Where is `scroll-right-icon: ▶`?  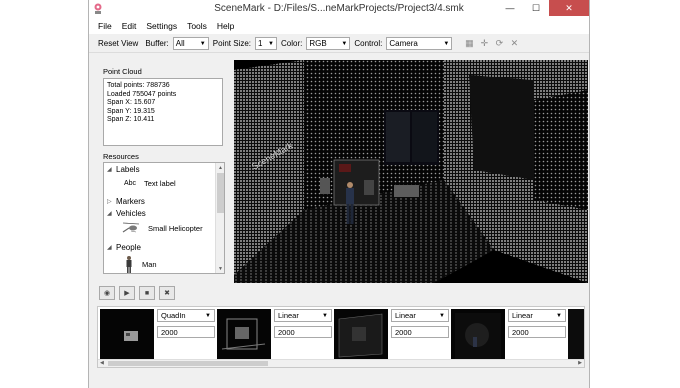 scroll-right-icon: ▶ is located at coordinates (580, 363).